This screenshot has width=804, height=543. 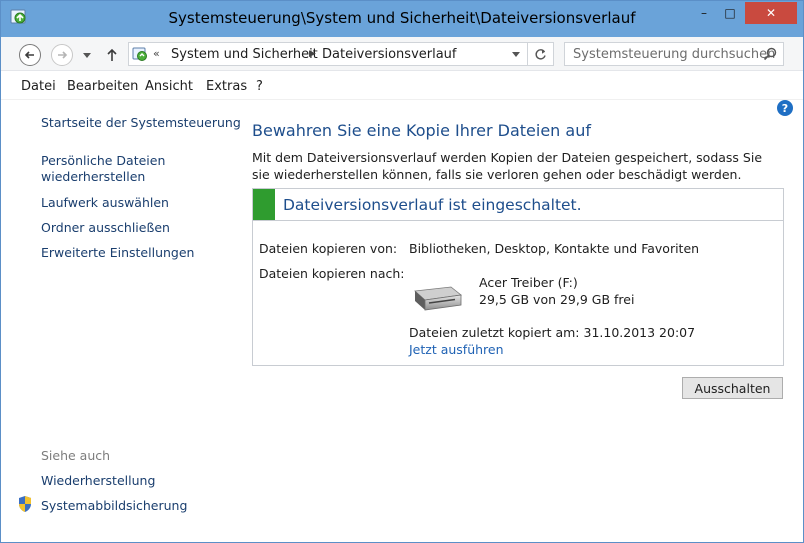 I want to click on arrow-left-icon, so click(x=29, y=55).